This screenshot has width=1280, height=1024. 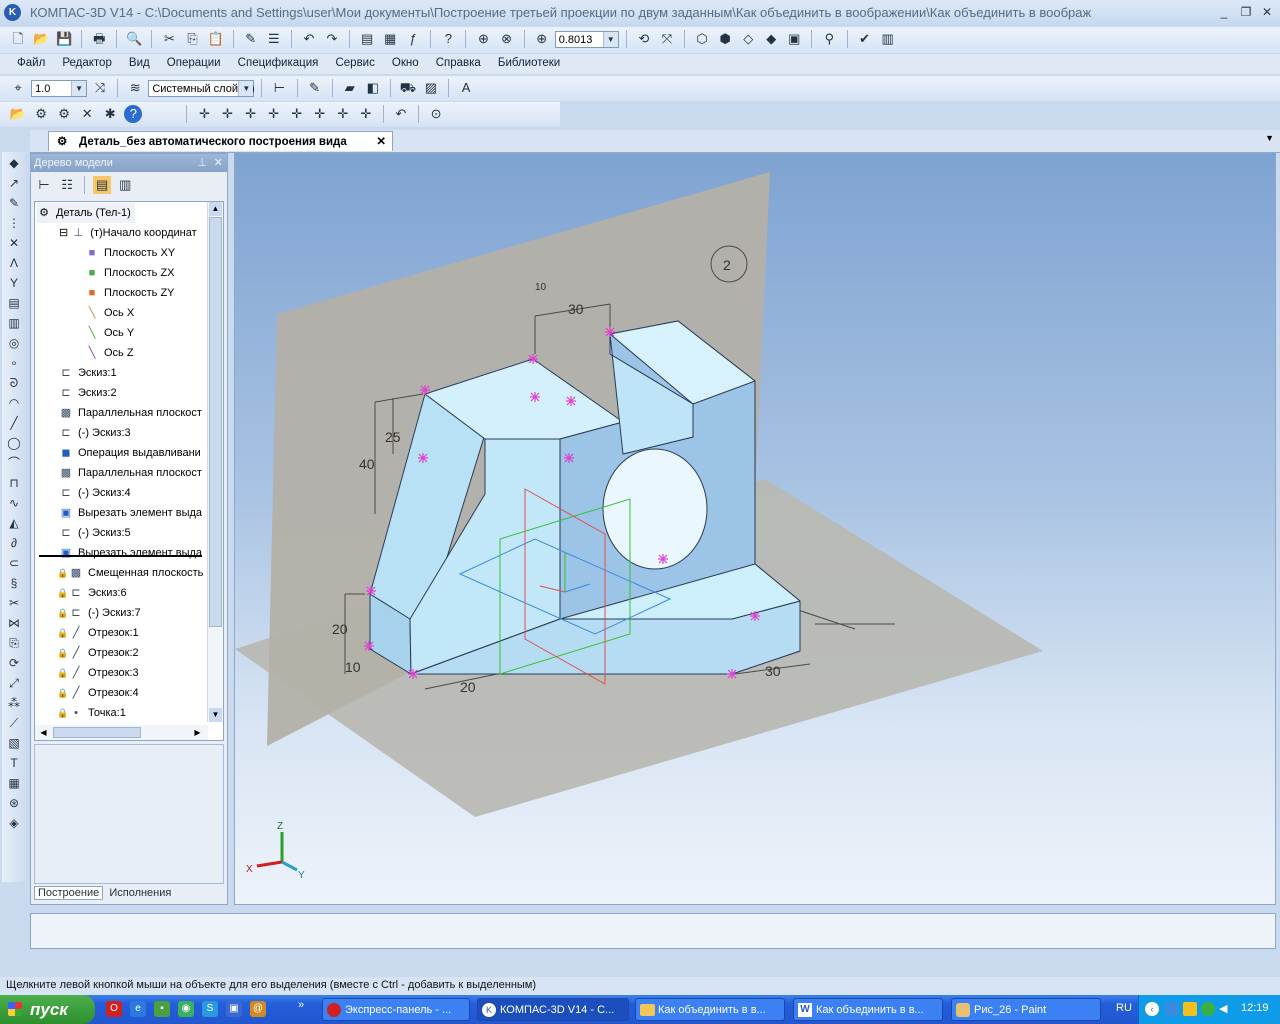 I want to click on zoom-window-icon: ⊕, so click(x=484, y=39).